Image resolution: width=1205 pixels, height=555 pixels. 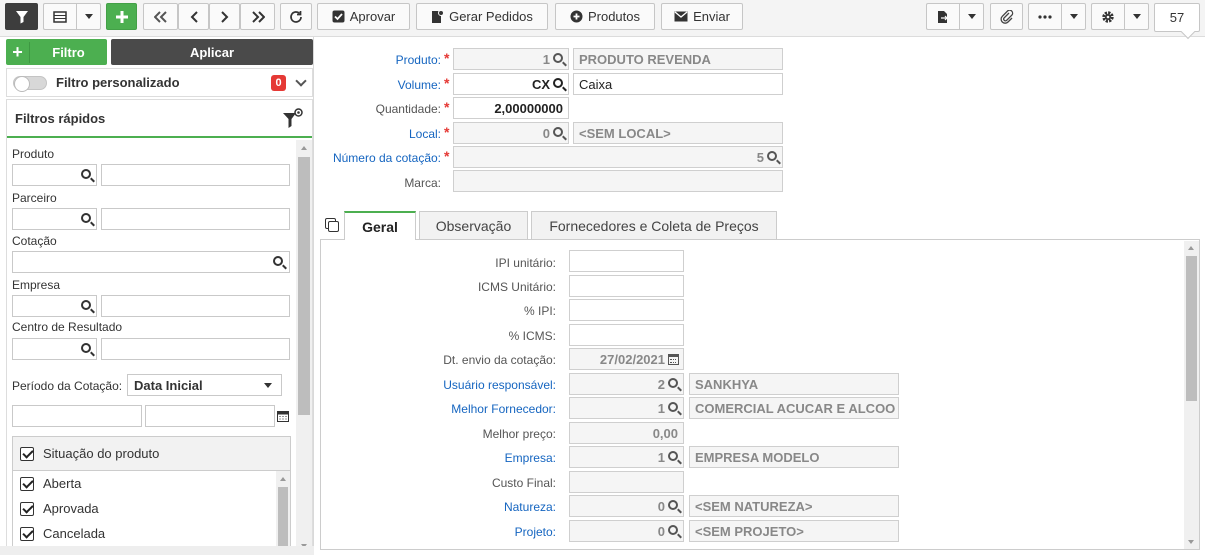 What do you see at coordinates (632, 359) in the screenshot?
I see `dt-envio-value: 27/02/2021` at bounding box center [632, 359].